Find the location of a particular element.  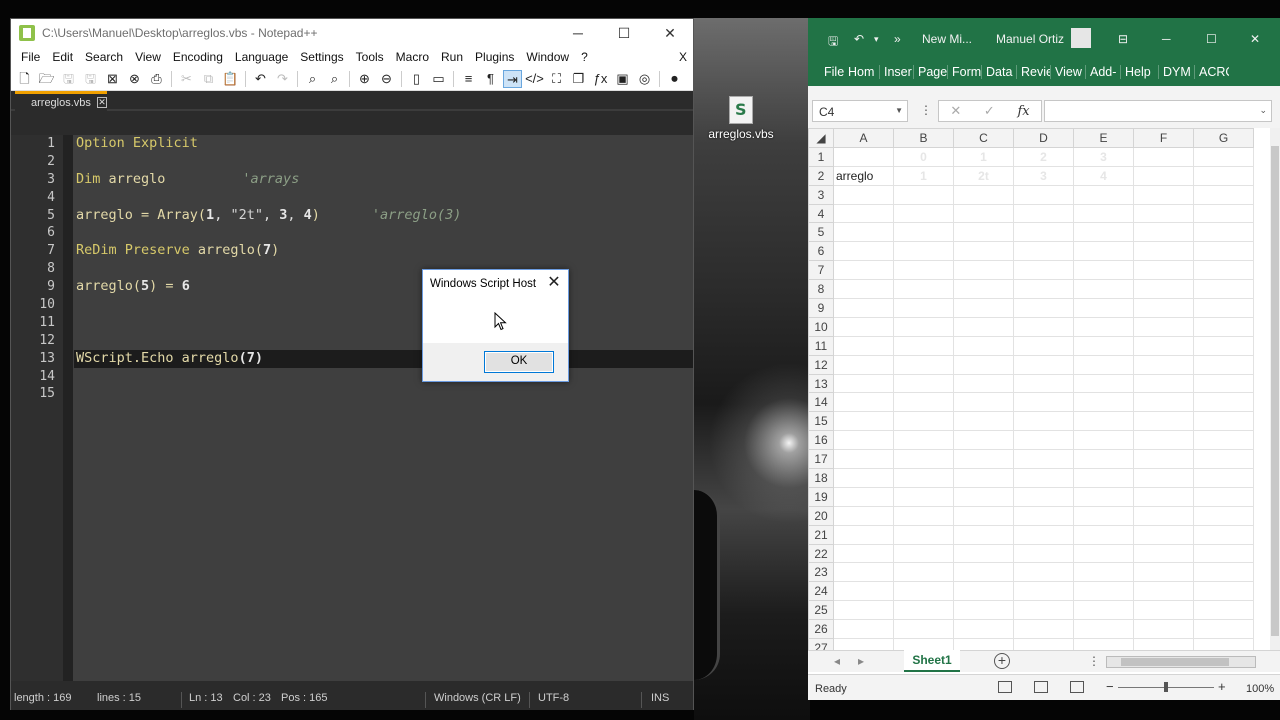

scrollbar-thumb is located at coordinates (1275, 391).